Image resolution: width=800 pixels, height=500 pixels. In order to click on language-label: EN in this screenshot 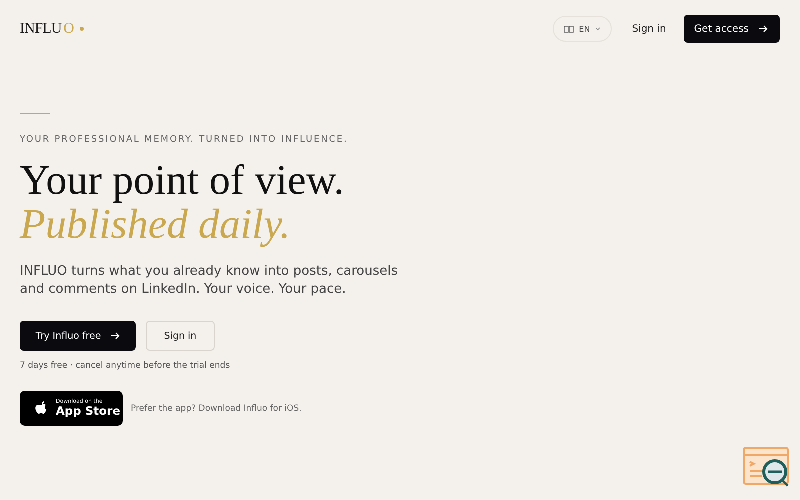, I will do `click(584, 29)`.